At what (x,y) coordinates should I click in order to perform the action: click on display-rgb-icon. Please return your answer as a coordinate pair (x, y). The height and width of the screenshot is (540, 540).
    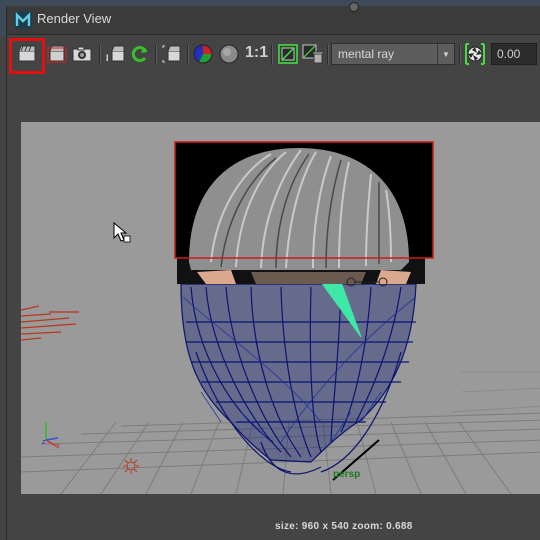
    Looking at the image, I should click on (203, 54).